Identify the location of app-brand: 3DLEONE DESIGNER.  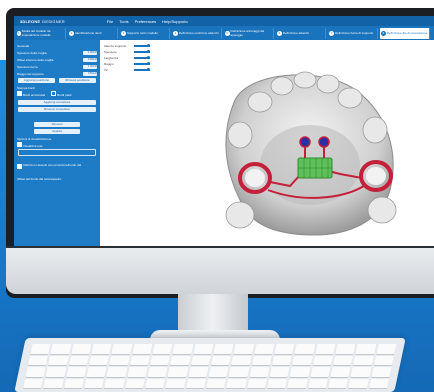
(42, 21).